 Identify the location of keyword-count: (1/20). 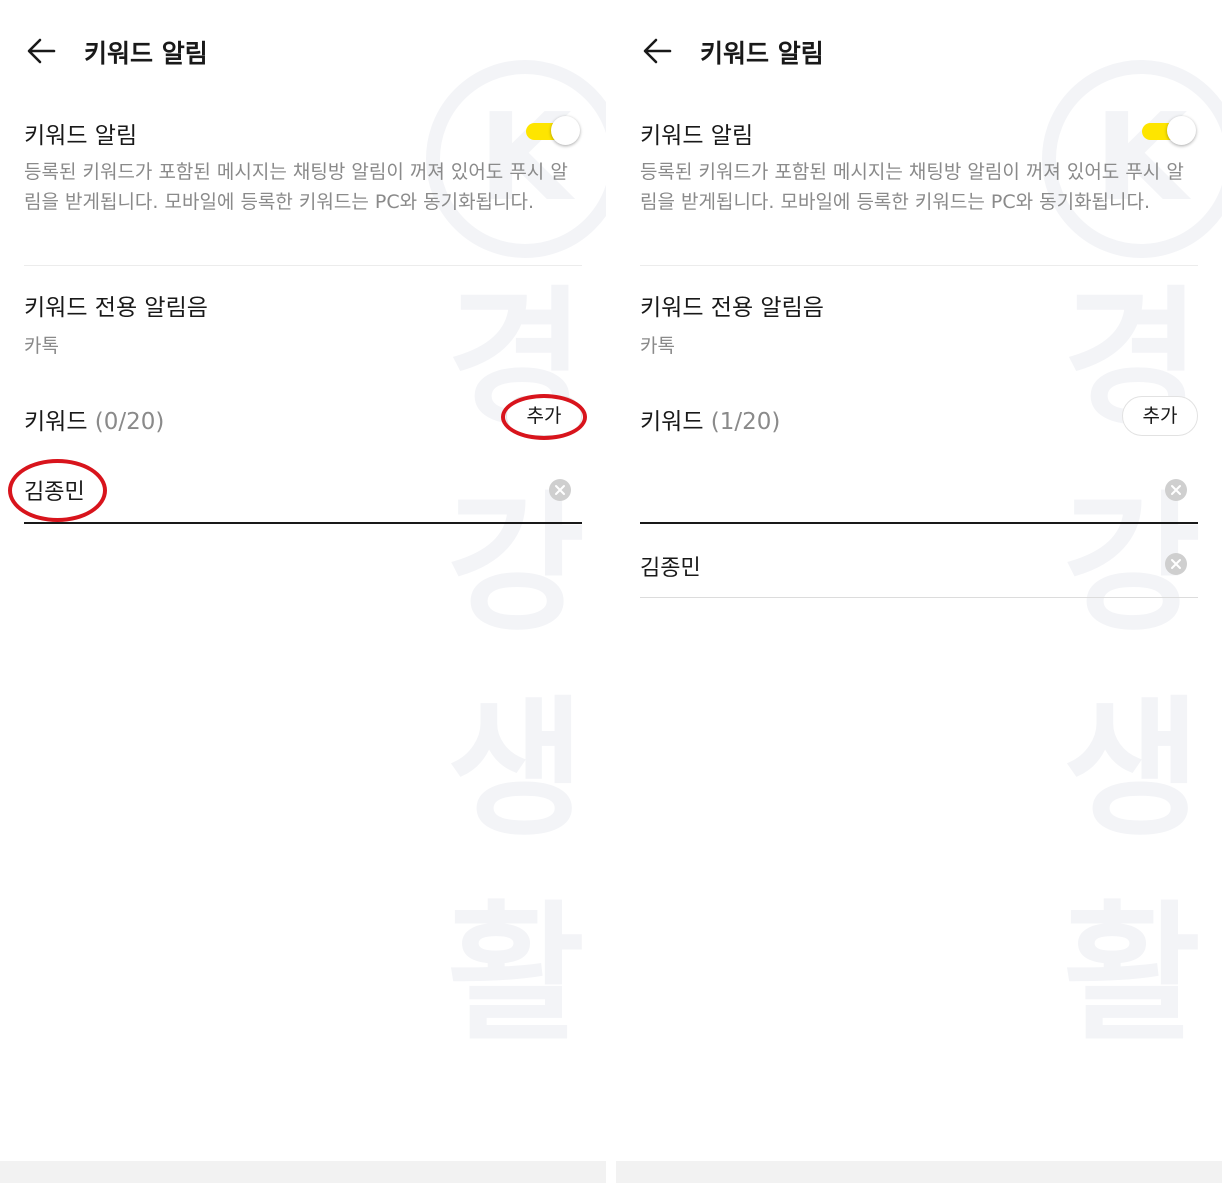
(745, 422).